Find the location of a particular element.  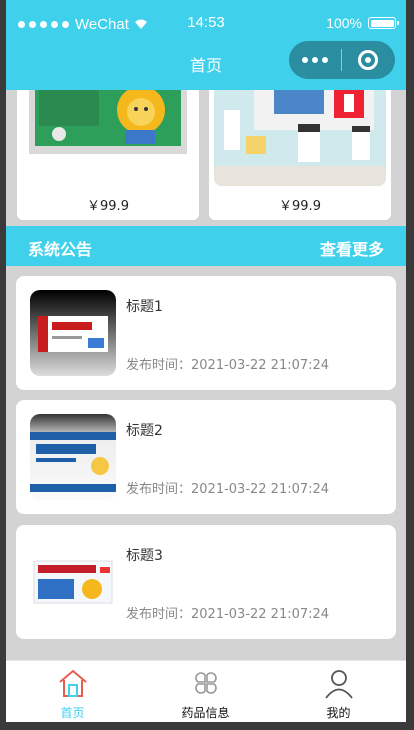

close-icon is located at coordinates (368, 60).